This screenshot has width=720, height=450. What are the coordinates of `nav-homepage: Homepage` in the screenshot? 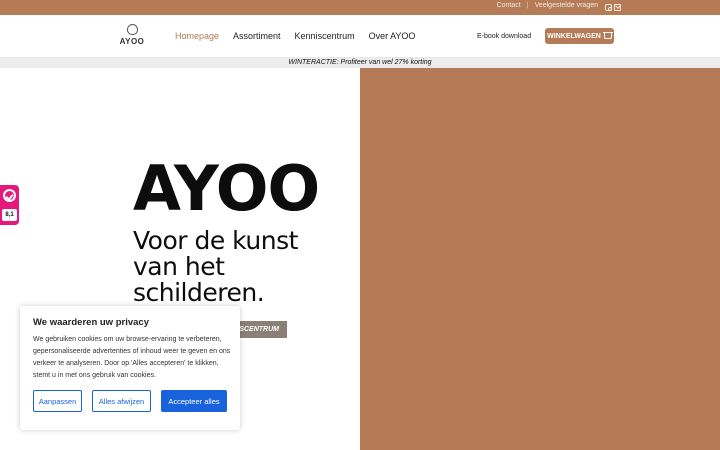 It's located at (197, 36).